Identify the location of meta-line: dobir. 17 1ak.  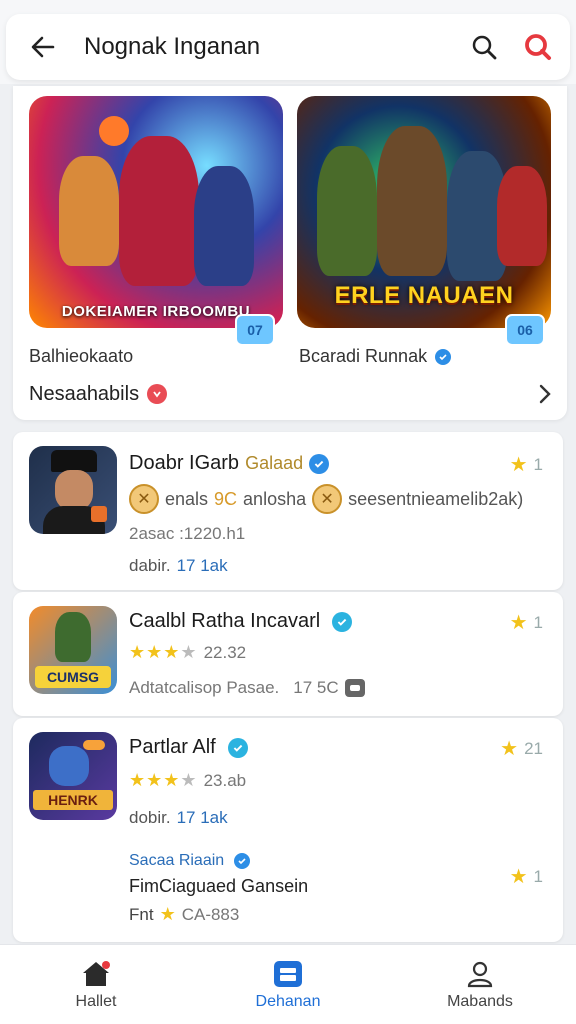
(178, 818).